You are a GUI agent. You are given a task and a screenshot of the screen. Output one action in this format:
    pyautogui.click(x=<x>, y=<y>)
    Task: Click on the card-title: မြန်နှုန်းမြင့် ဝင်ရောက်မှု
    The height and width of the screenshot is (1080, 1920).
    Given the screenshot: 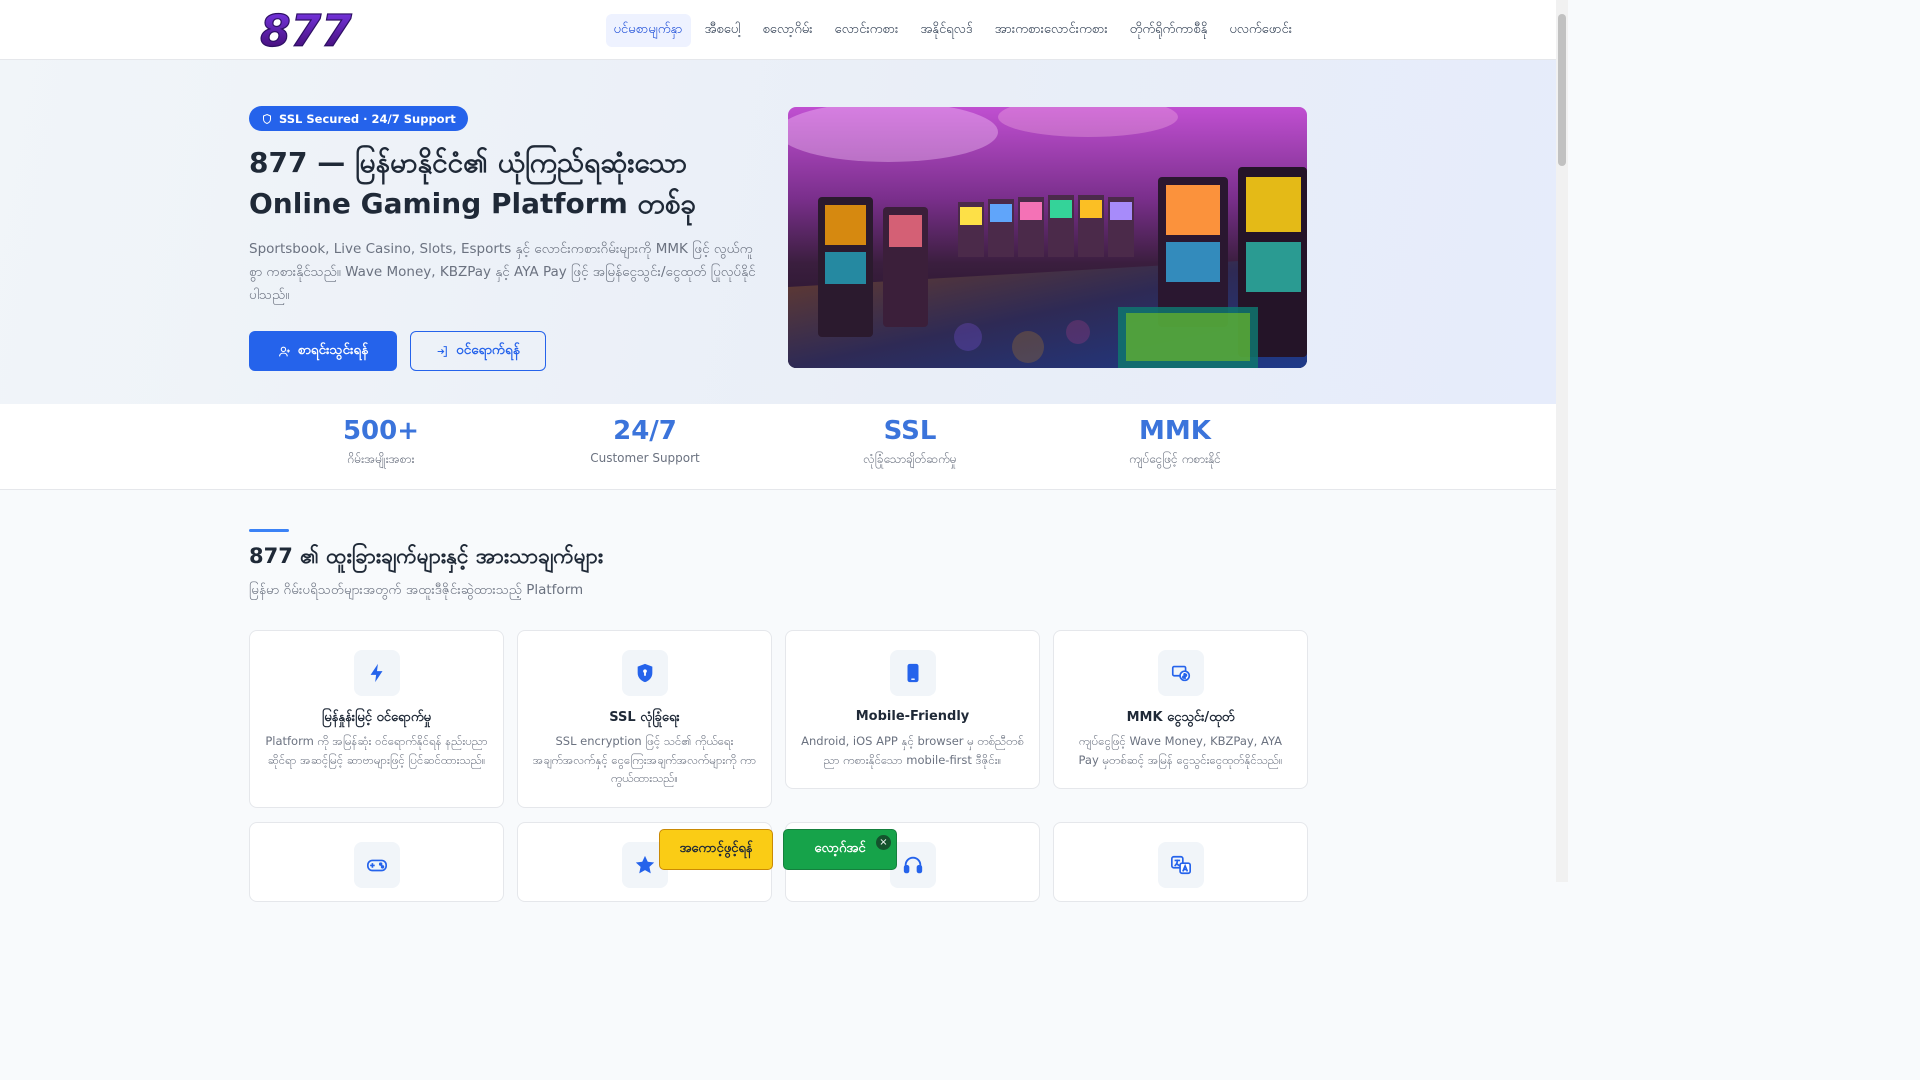 What is the action you would take?
    pyautogui.click(x=376, y=717)
    